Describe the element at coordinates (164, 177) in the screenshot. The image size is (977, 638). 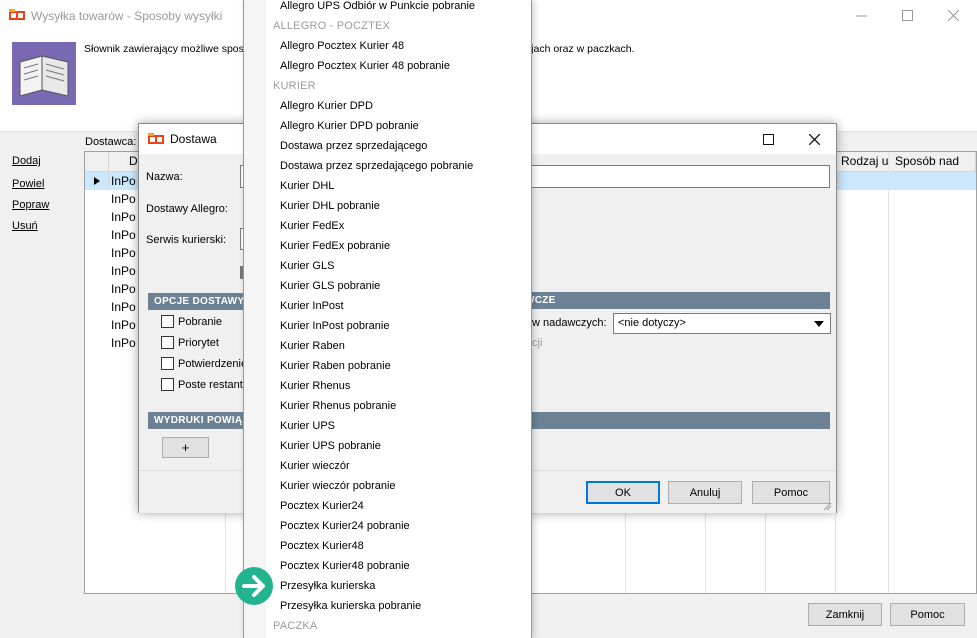
I see `name-label: Nazwa:` at that location.